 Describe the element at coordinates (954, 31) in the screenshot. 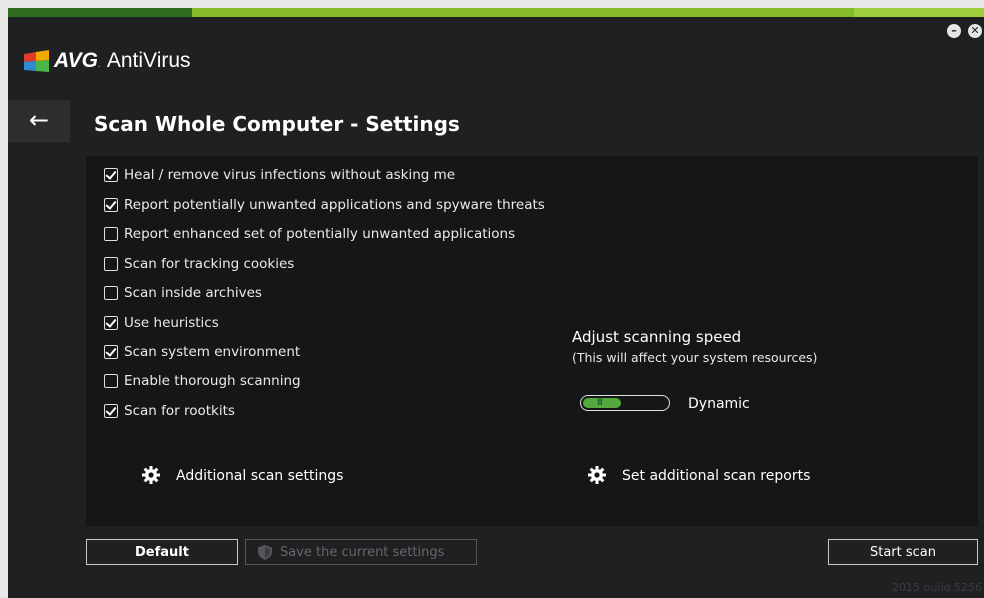

I see `minimize-icon: –` at that location.